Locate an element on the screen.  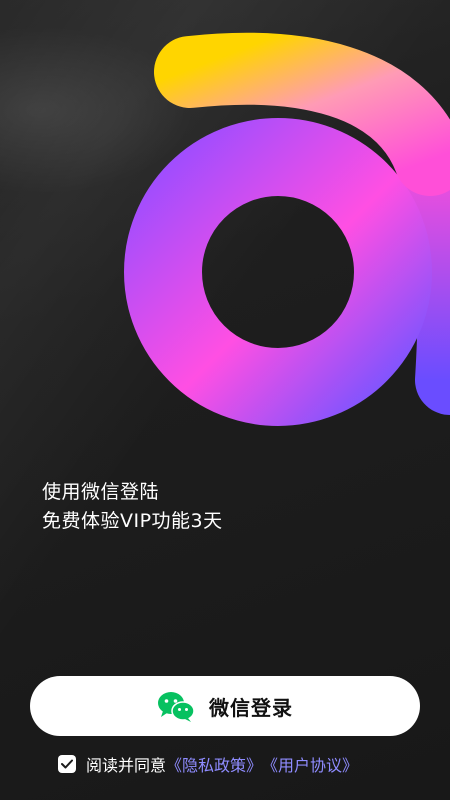
wechat-icon is located at coordinates (176, 707).